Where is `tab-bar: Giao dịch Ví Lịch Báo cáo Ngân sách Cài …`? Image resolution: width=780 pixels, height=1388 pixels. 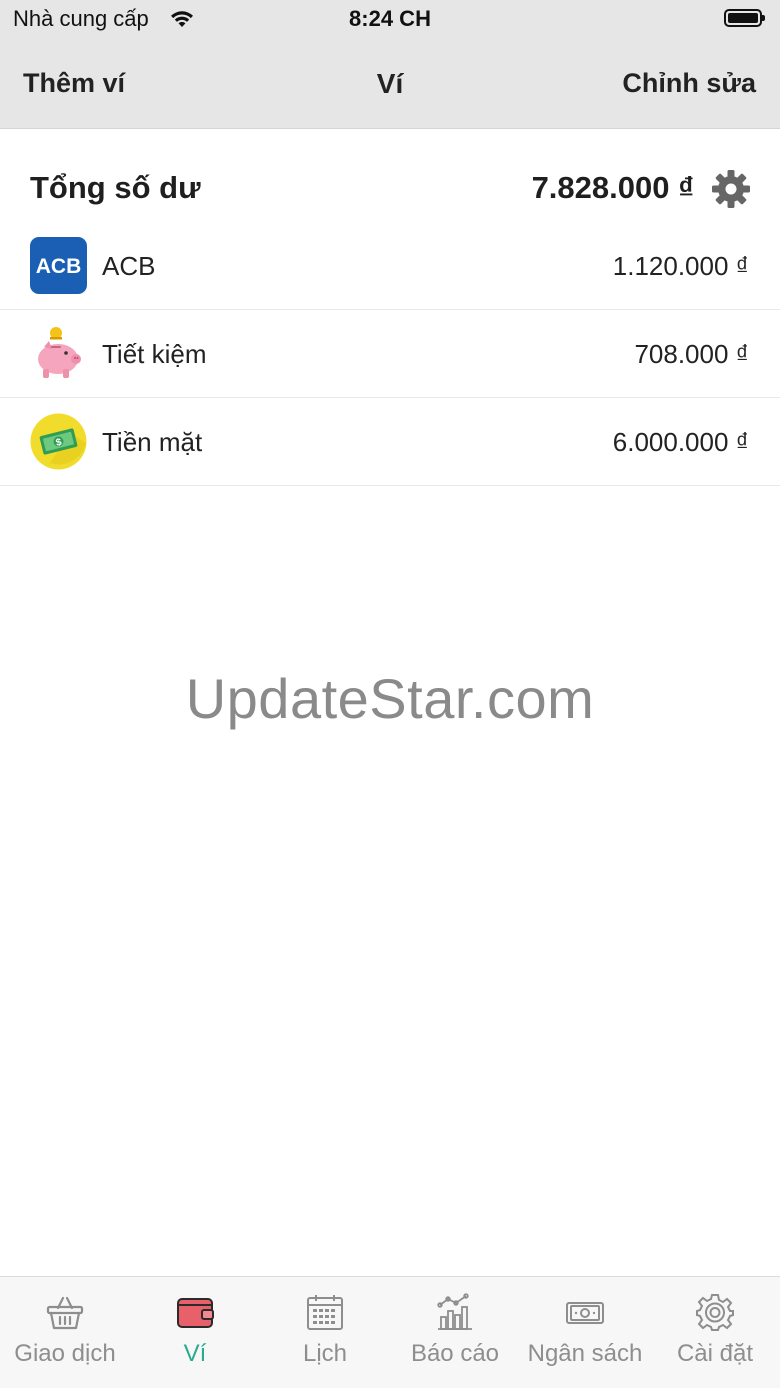 tab-bar: Giao dịch Ví Lịch Báo cáo Ngân sách Cài … is located at coordinates (390, 1332).